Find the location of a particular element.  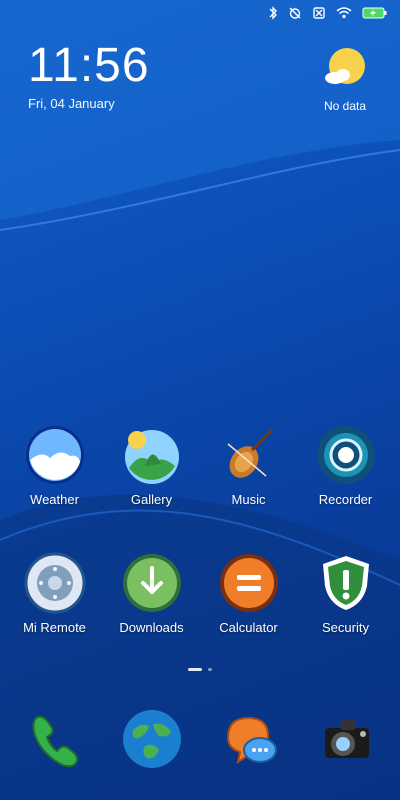

dock is located at coordinates (200, 739).